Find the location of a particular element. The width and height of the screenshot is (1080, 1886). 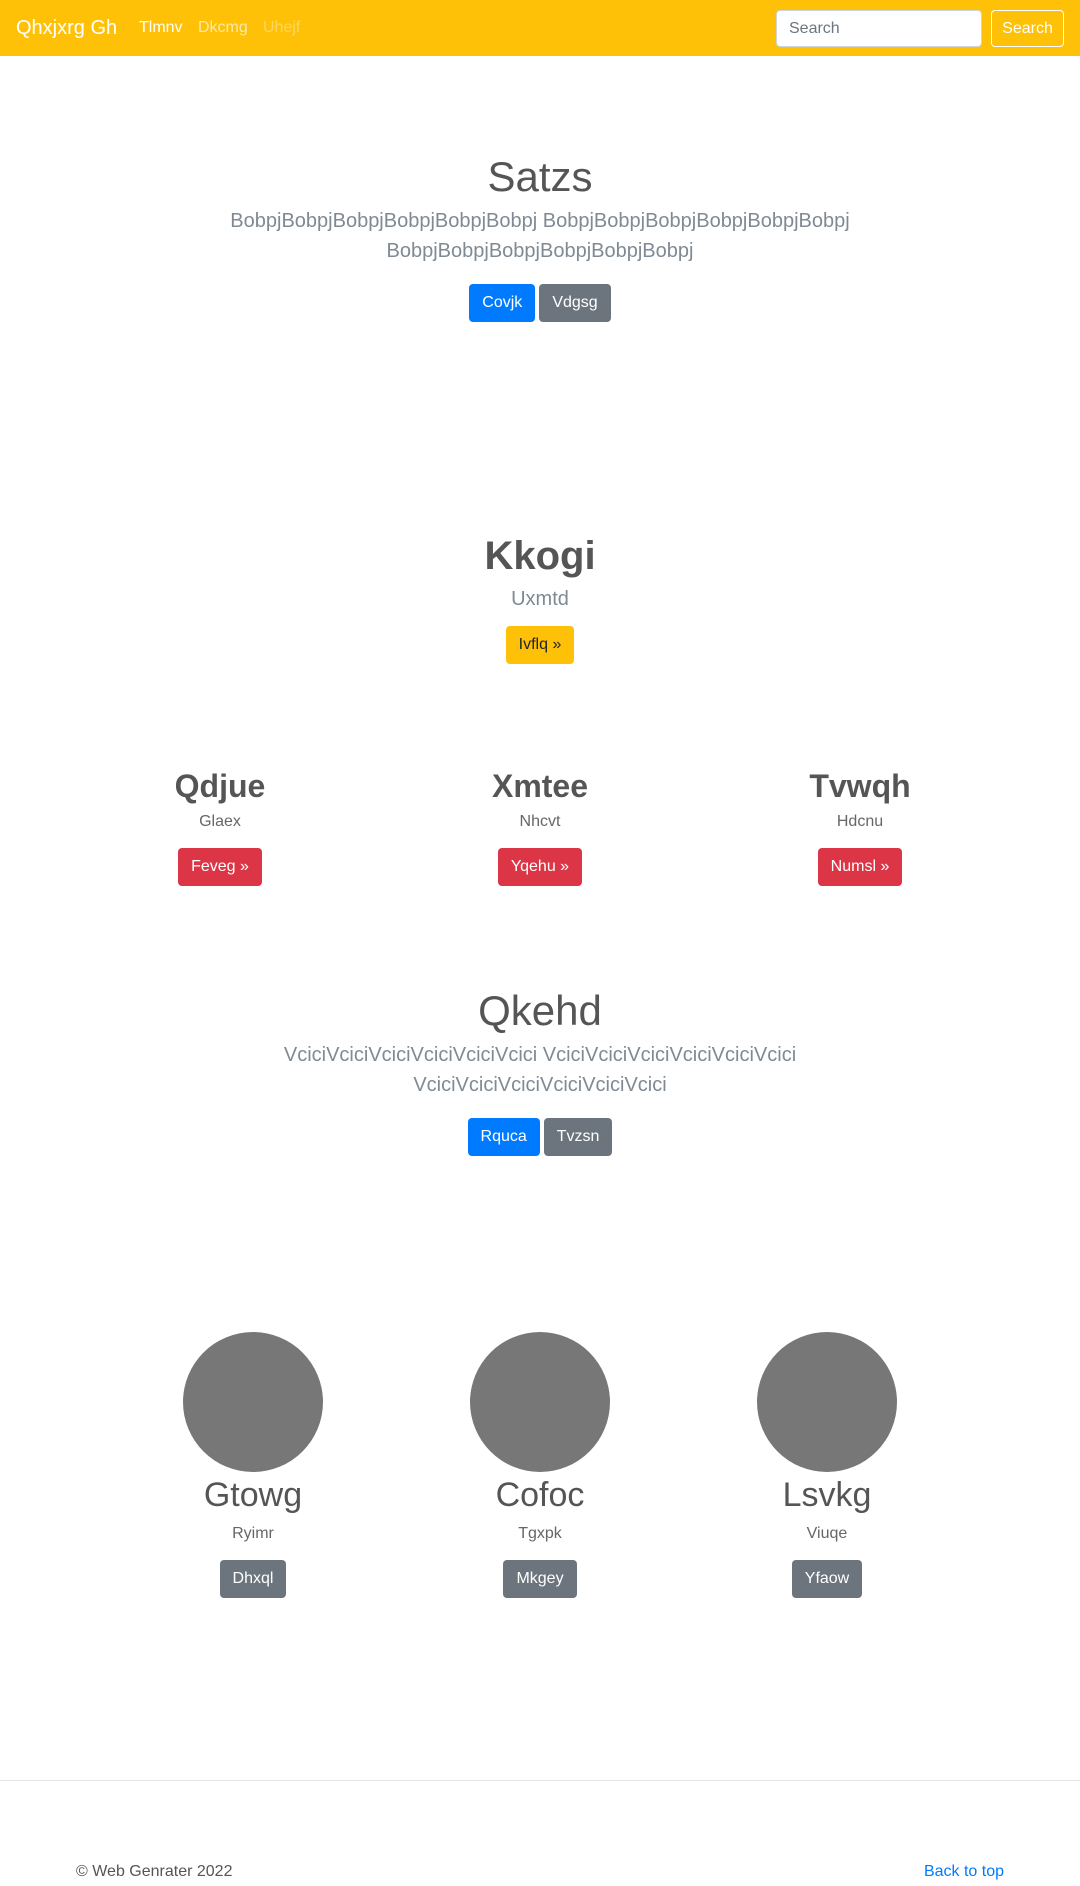

team-button: Dhxql is located at coordinates (253, 1579).